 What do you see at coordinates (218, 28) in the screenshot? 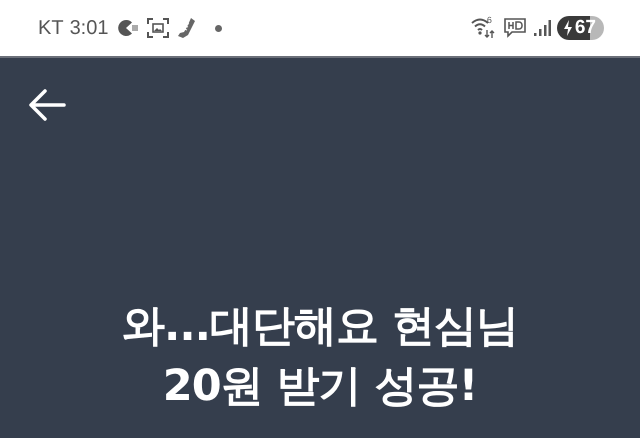
I see `notification-dot` at bounding box center [218, 28].